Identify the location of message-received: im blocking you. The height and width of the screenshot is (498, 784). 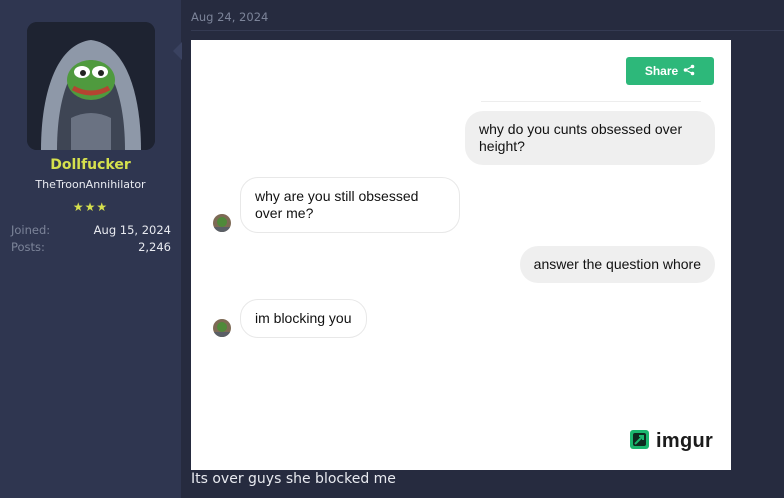
(303, 318).